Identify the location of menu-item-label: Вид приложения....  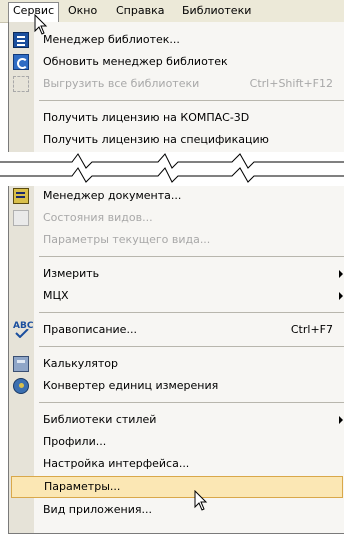
(98, 509).